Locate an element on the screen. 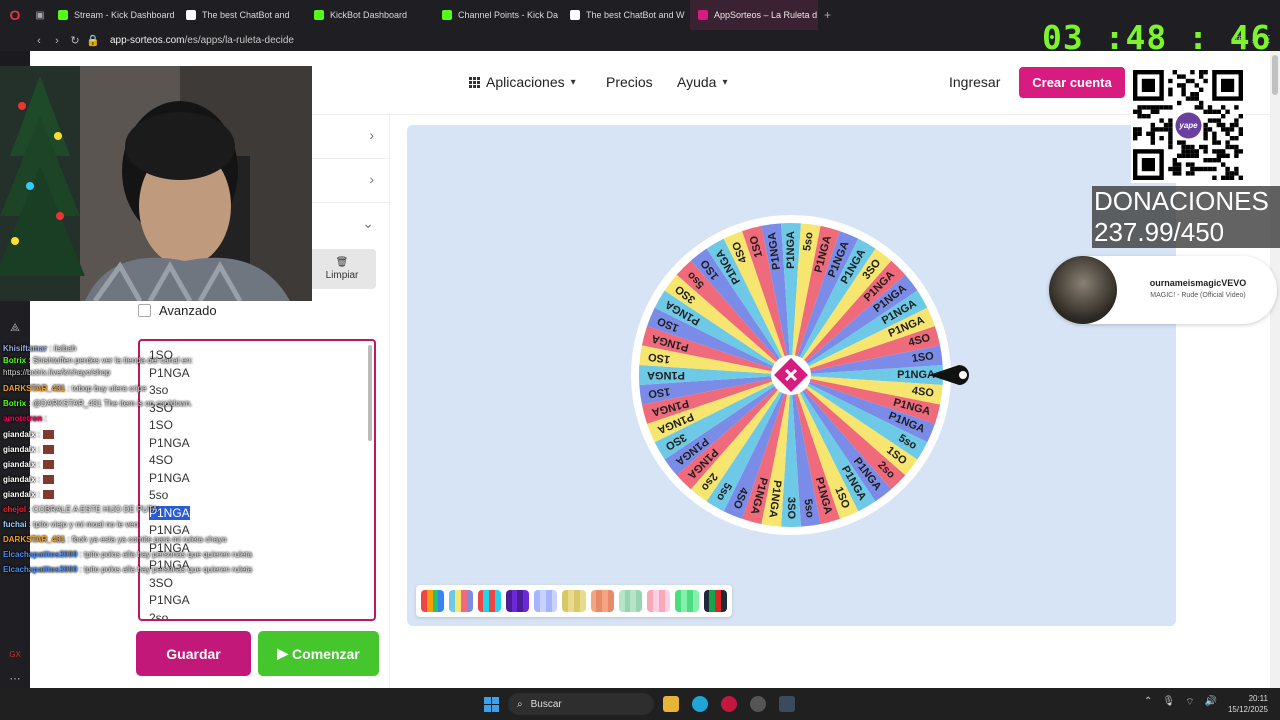 This screenshot has width=1280, height=720. sidebar-more-icon: ⋯ is located at coordinates (15, 678).